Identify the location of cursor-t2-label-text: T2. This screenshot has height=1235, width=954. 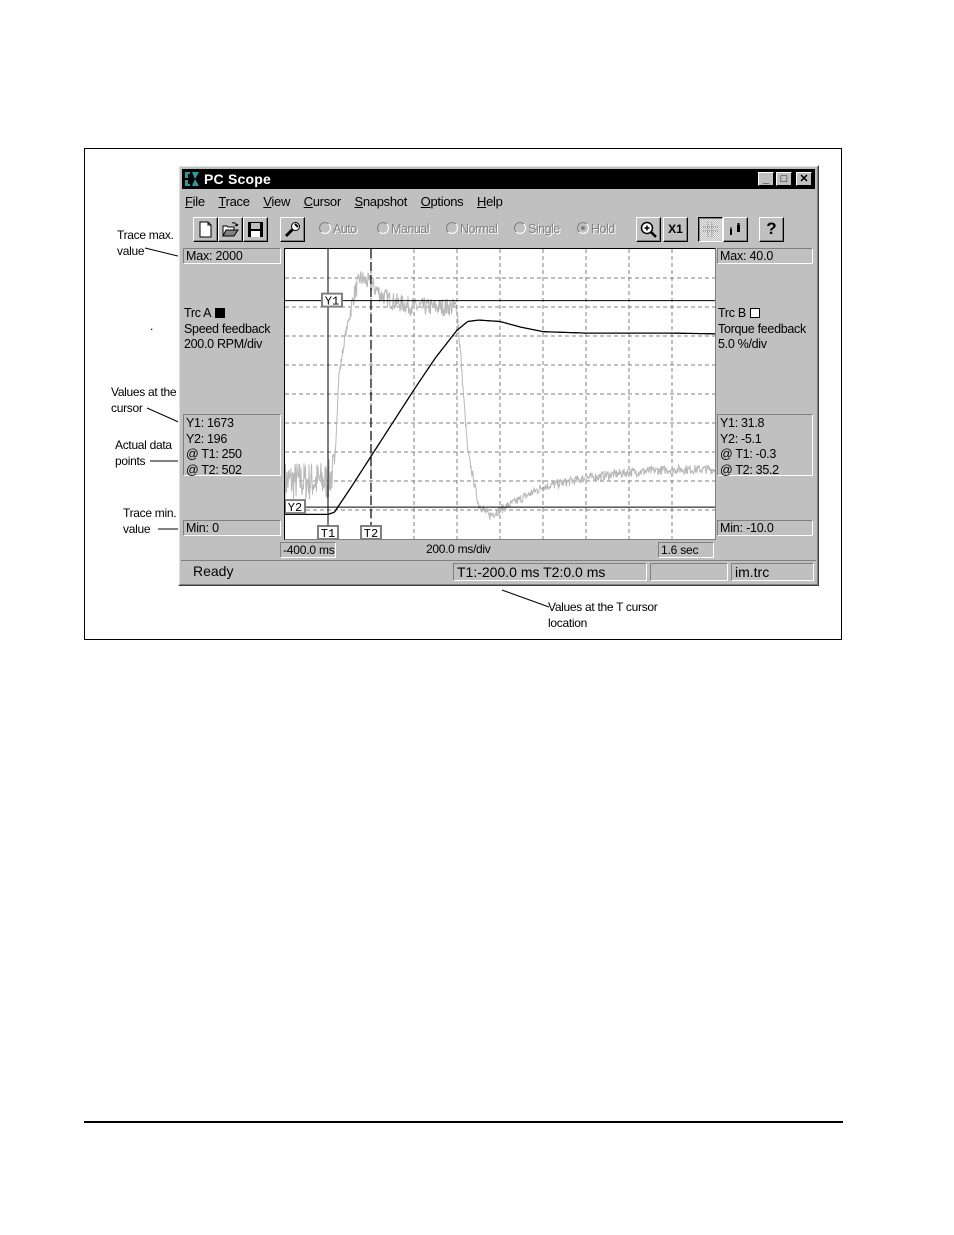
(371, 533).